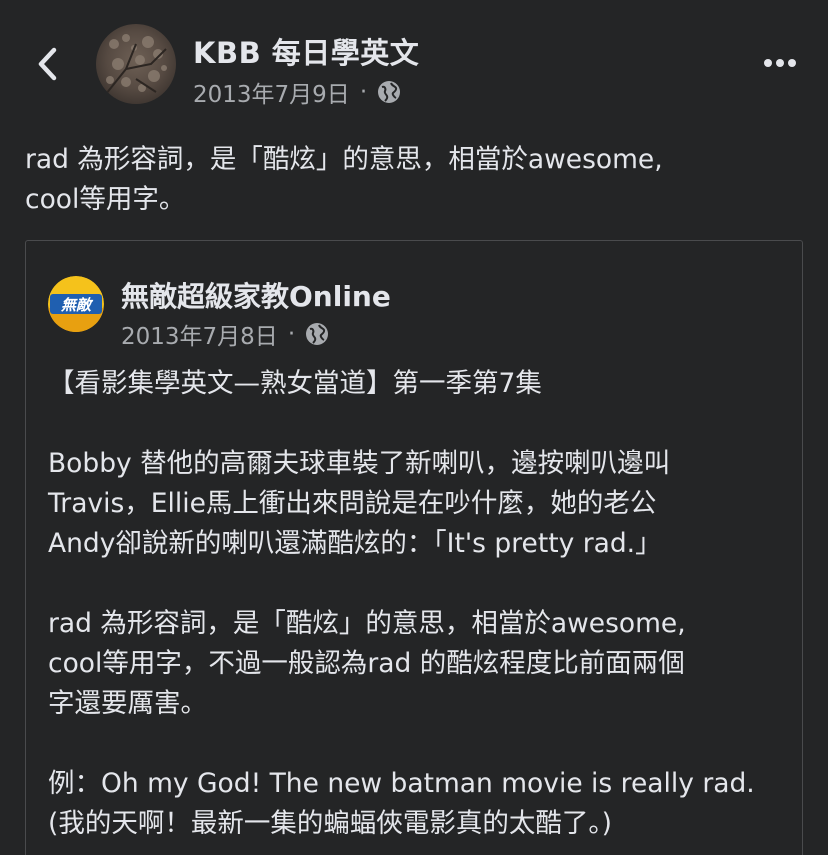 The image size is (828, 855). Describe the element at coordinates (199, 334) in the screenshot. I see `shared-post-date: 2013年7月8日` at that location.